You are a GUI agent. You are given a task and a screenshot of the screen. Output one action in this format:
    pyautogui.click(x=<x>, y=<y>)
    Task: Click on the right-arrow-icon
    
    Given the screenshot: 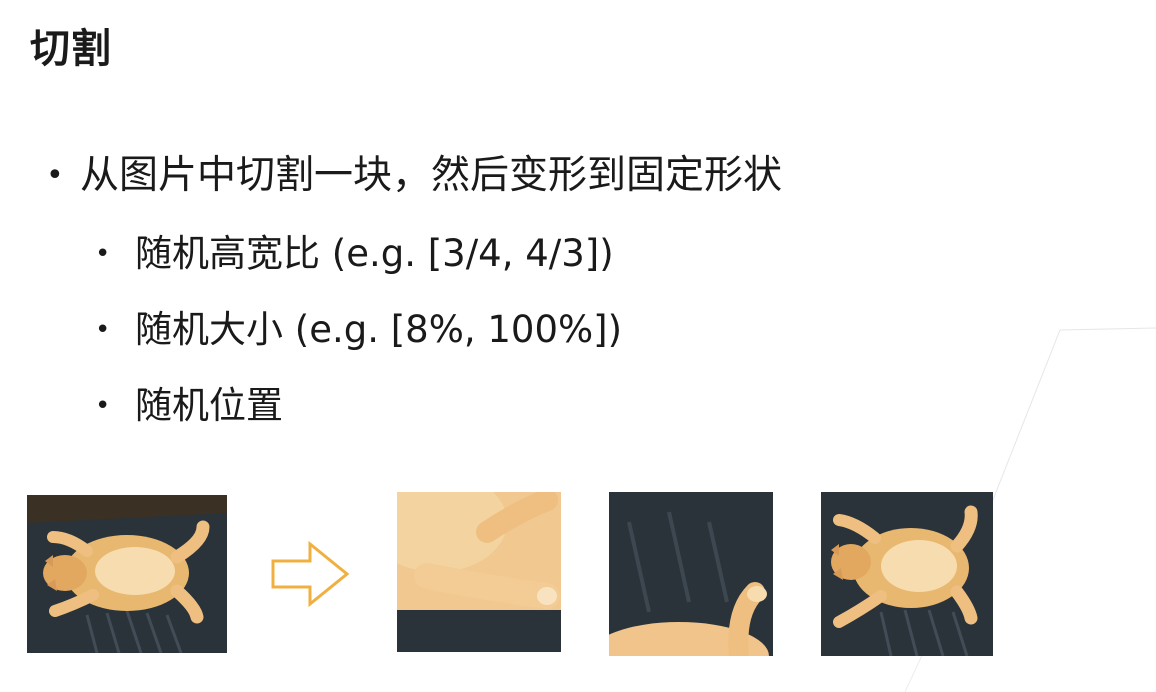 What is the action you would take?
    pyautogui.click(x=310, y=574)
    